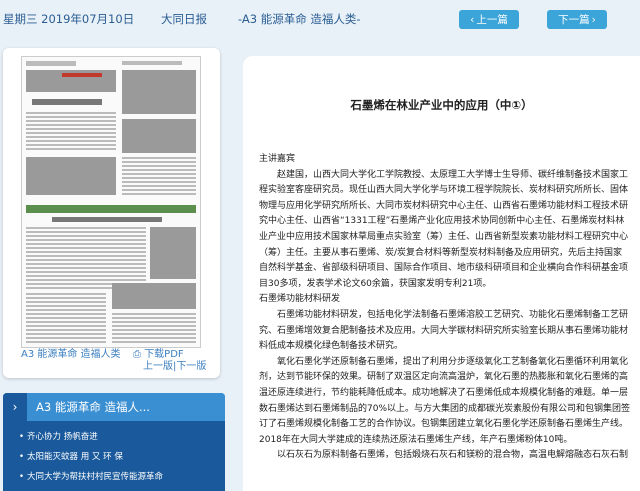  What do you see at coordinates (82, 75) in the screenshot?
I see `thumb-banner-text` at bounding box center [82, 75].